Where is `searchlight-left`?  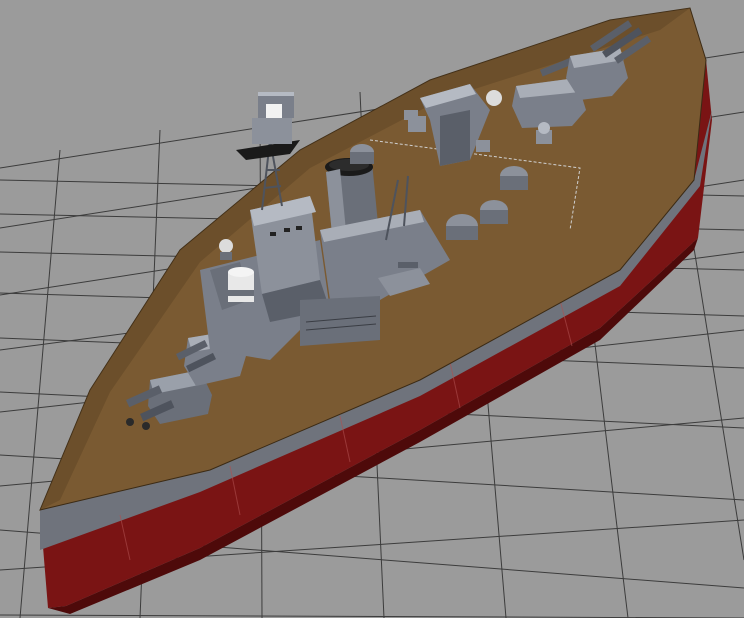
searchlight-left is located at coordinates (226, 249).